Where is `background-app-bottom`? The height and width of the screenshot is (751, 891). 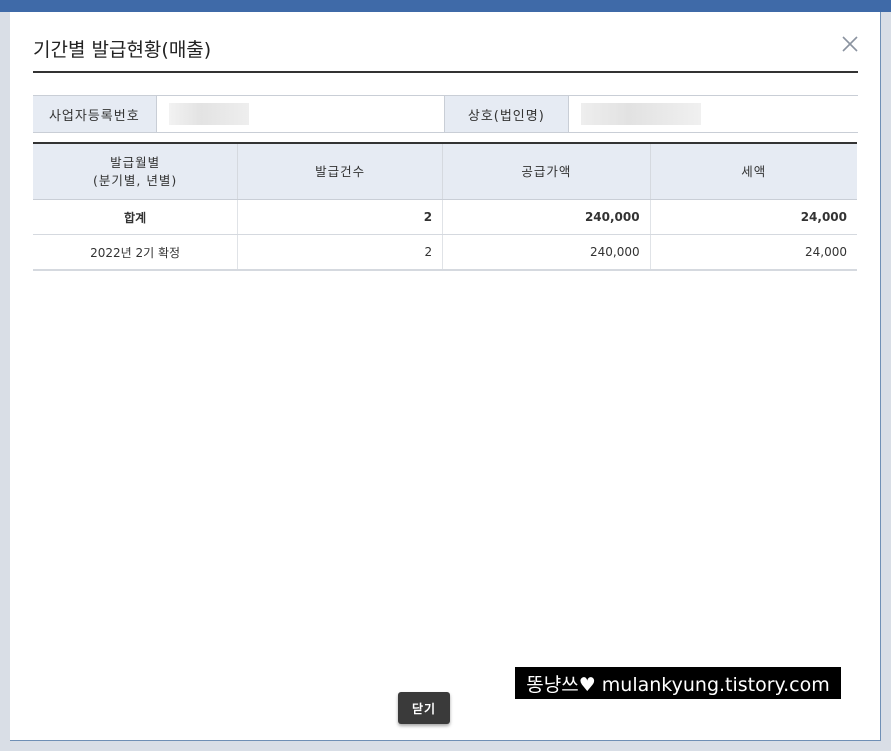
background-app-bottom is located at coordinates (445, 746).